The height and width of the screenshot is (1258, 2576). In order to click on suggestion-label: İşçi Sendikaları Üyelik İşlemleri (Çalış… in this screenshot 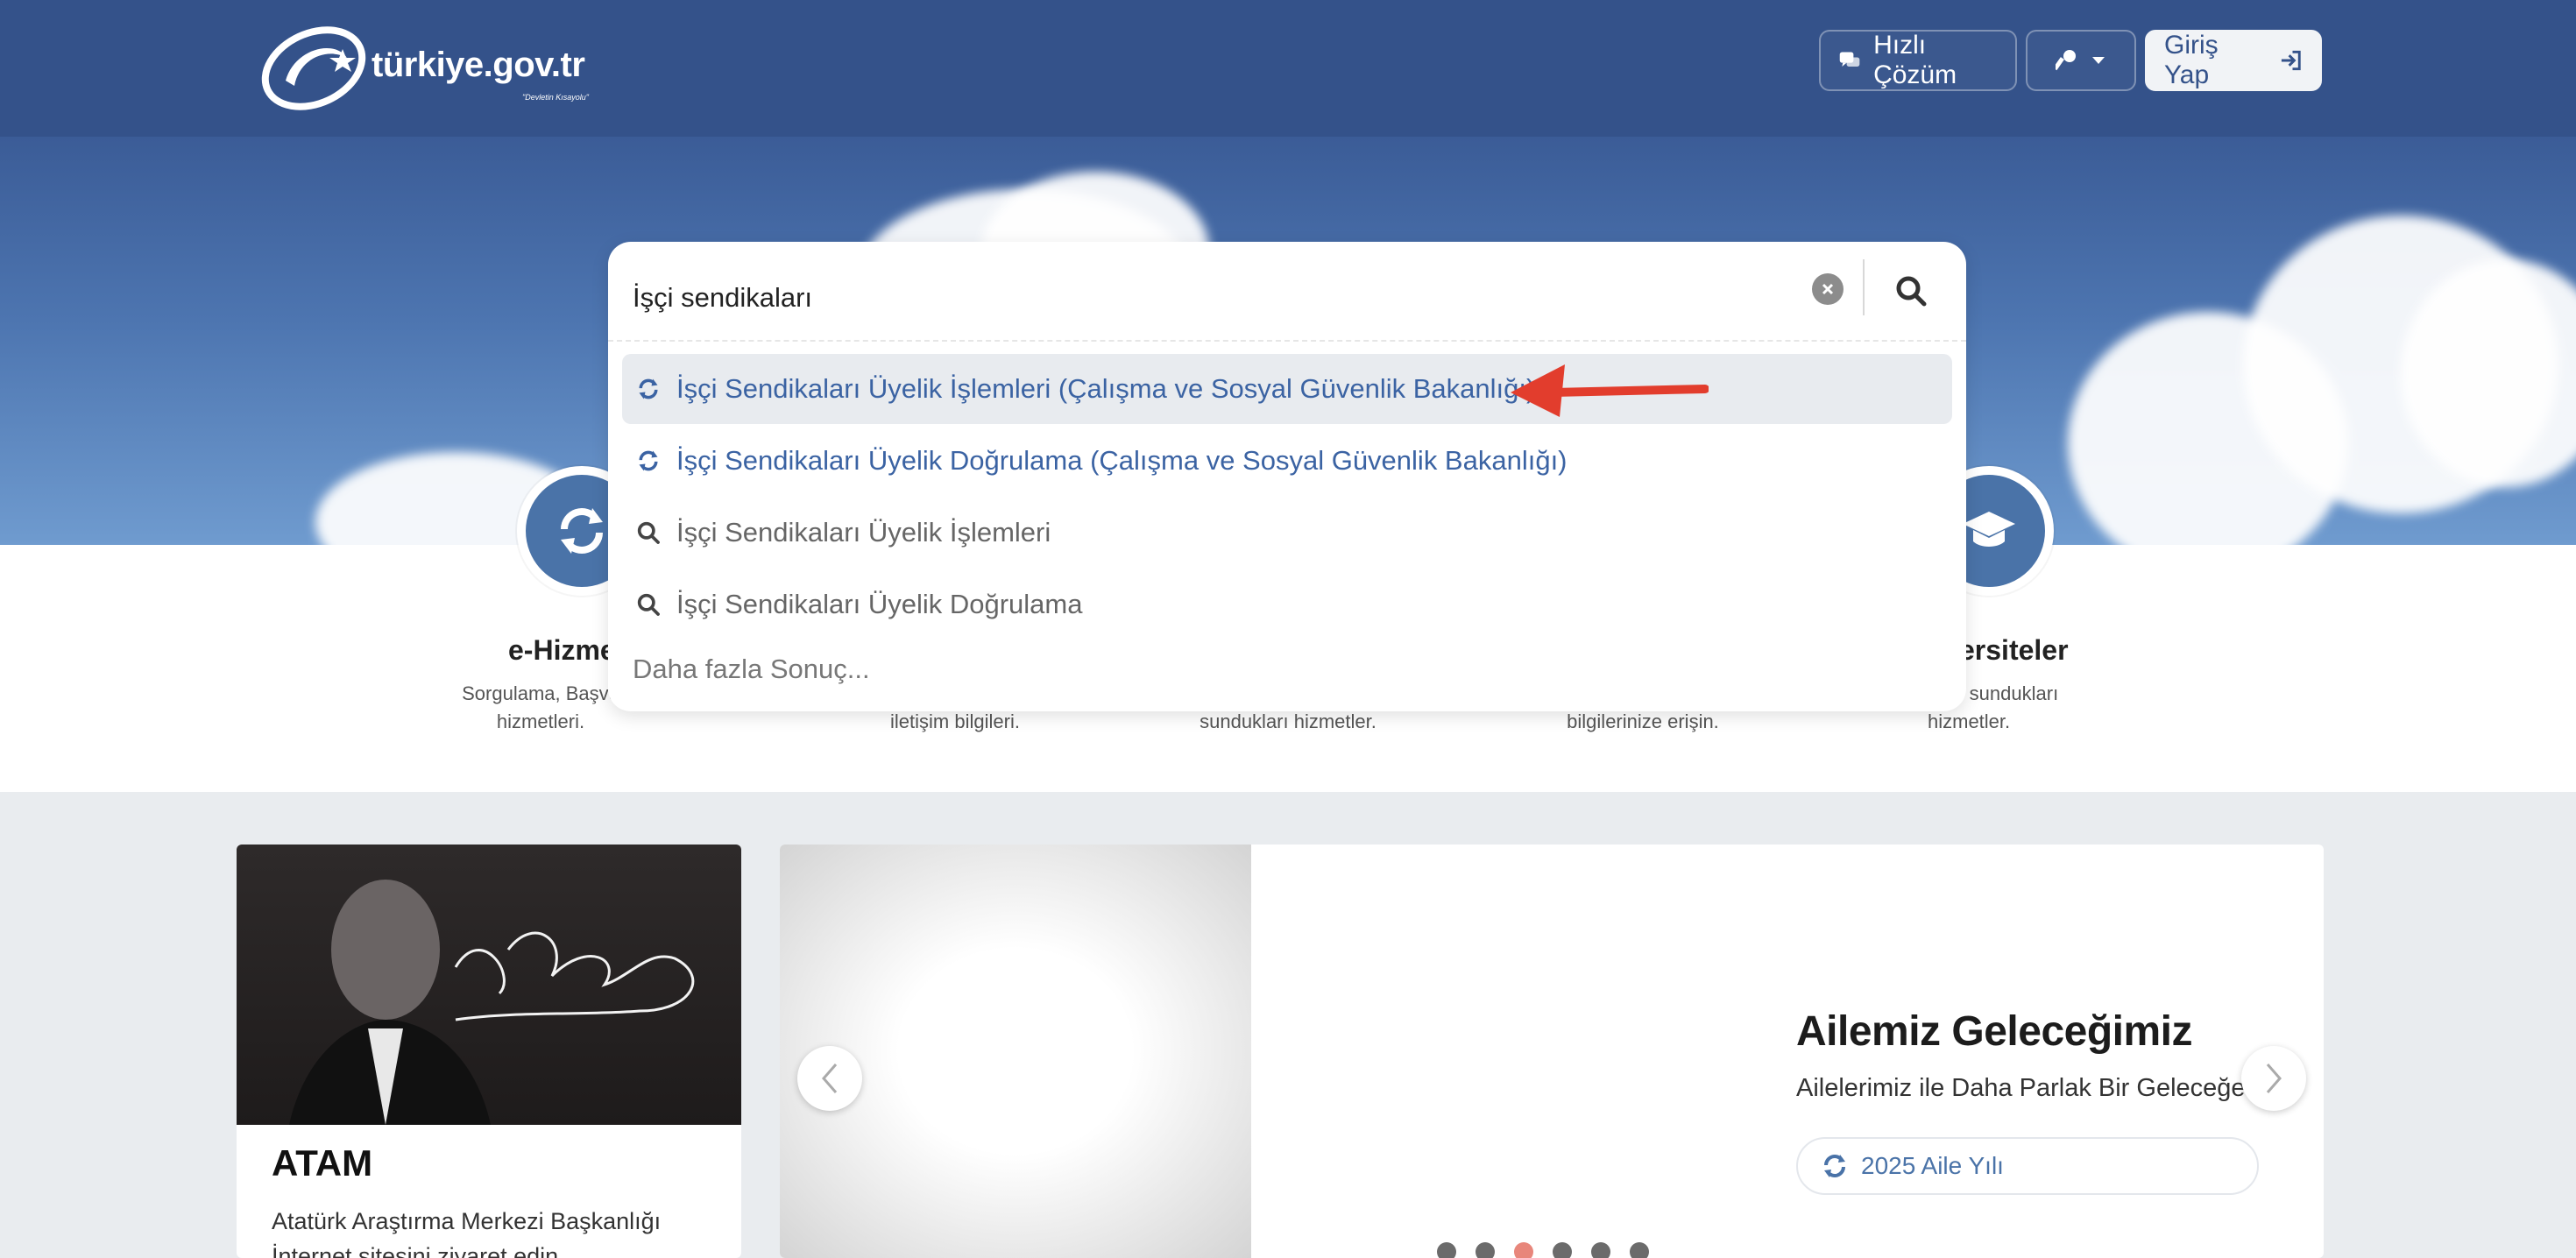, I will do `click(1106, 388)`.